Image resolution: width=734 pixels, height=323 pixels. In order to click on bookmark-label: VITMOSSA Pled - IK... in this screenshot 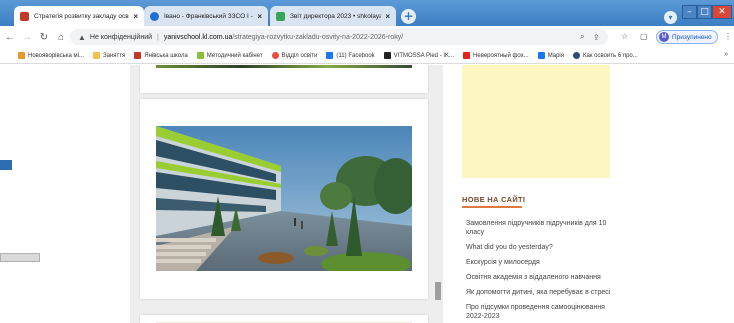, I will do `click(424, 55)`.